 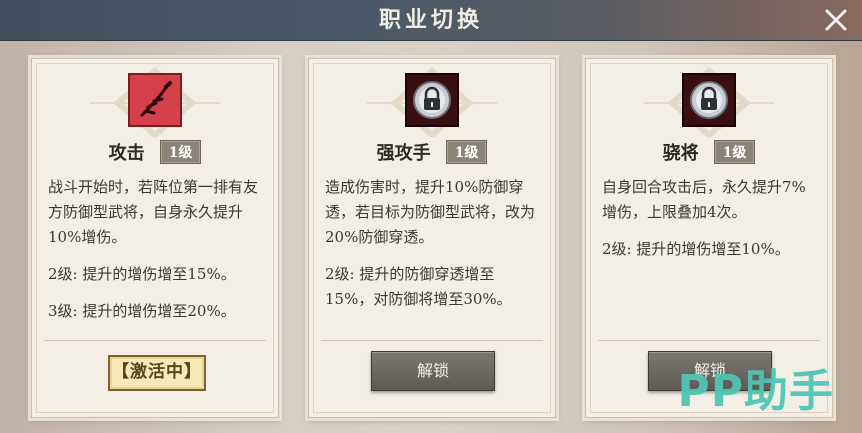 I want to click on desc-line: 2级: 提升的增伤增至15%。, so click(x=142, y=274).